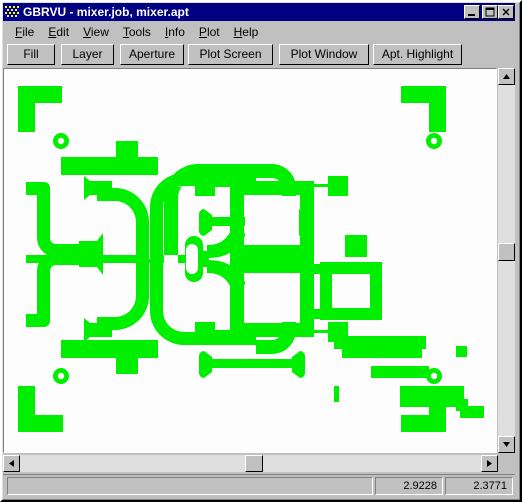 The height and width of the screenshot is (502, 522). Describe the element at coordinates (137, 32) in the screenshot. I see `menu-item-tools: Tools` at that location.